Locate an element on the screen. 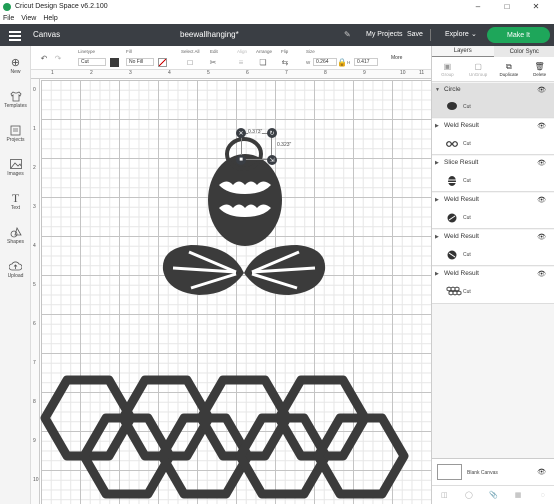 This screenshot has width=554, height=504. lock-icon: 🔒 is located at coordinates (342, 62).